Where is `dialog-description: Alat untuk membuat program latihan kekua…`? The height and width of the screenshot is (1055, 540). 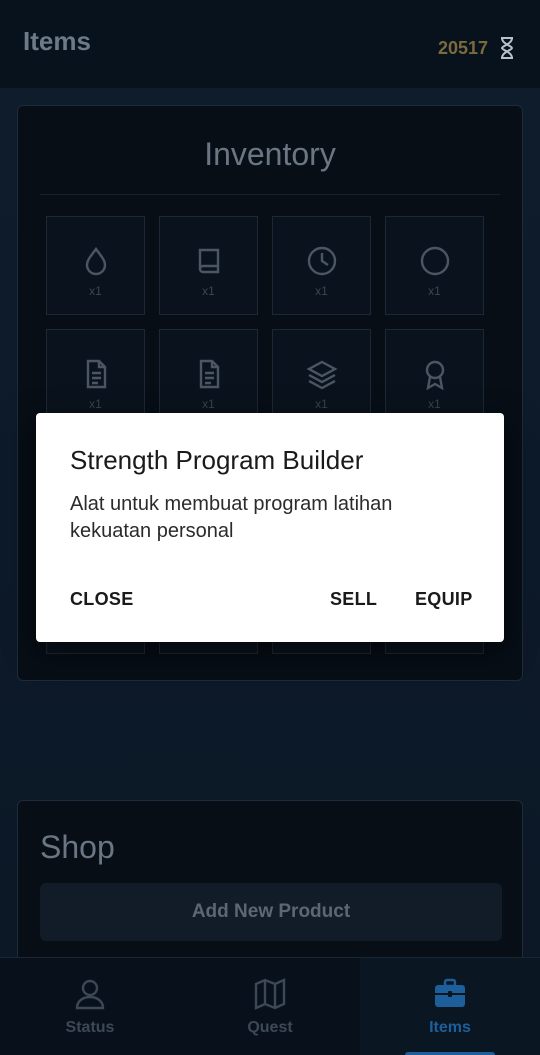 dialog-description: Alat untuk membuat program latihan kekua… is located at coordinates (231, 517).